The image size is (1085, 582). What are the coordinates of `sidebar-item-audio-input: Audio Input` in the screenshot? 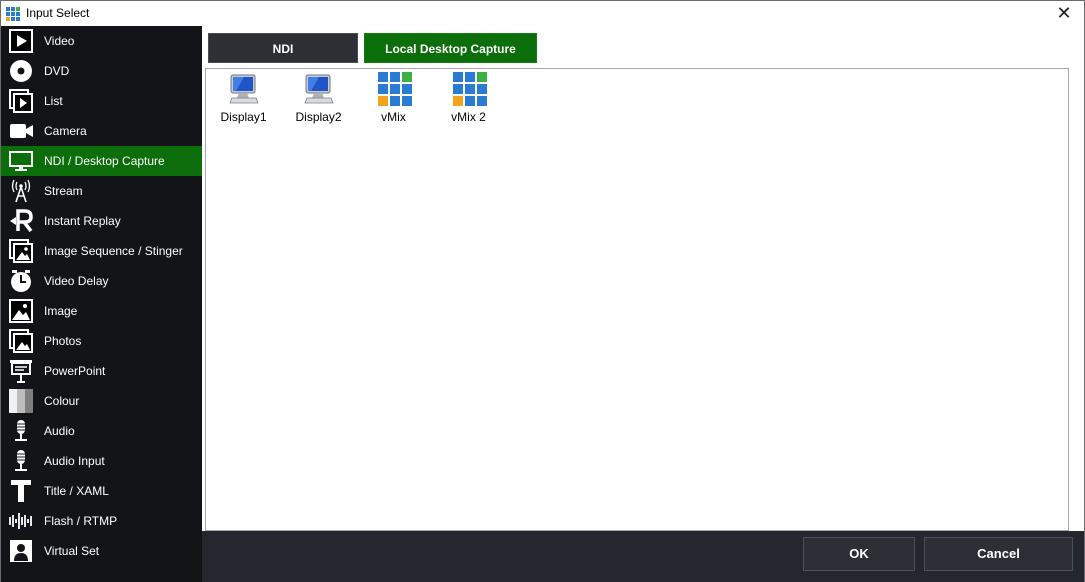 It's located at (101, 461).